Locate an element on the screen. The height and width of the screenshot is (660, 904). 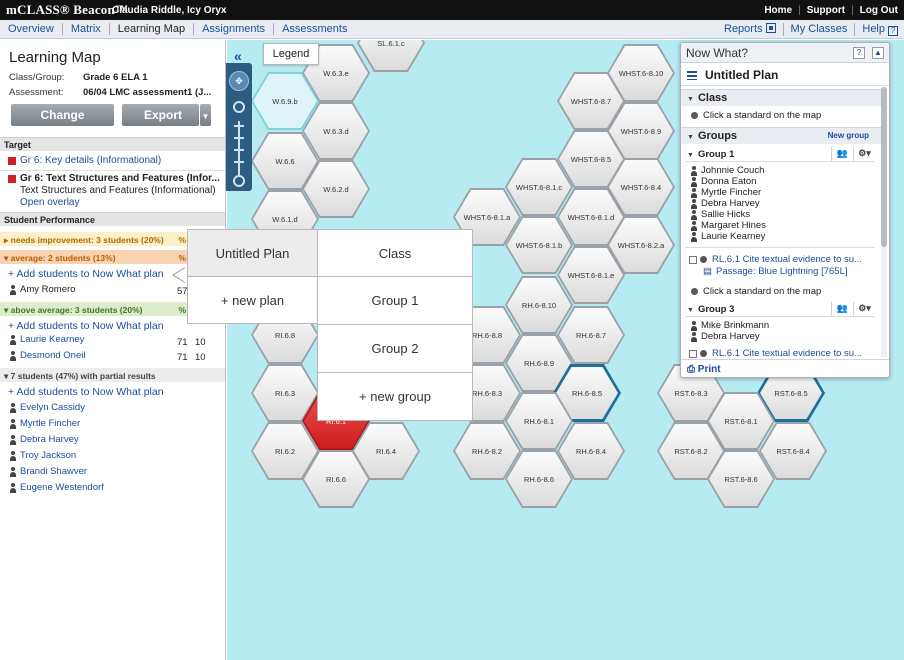
brand-logo: mCLASS® Beacon™ is located at coordinates (67, 9).